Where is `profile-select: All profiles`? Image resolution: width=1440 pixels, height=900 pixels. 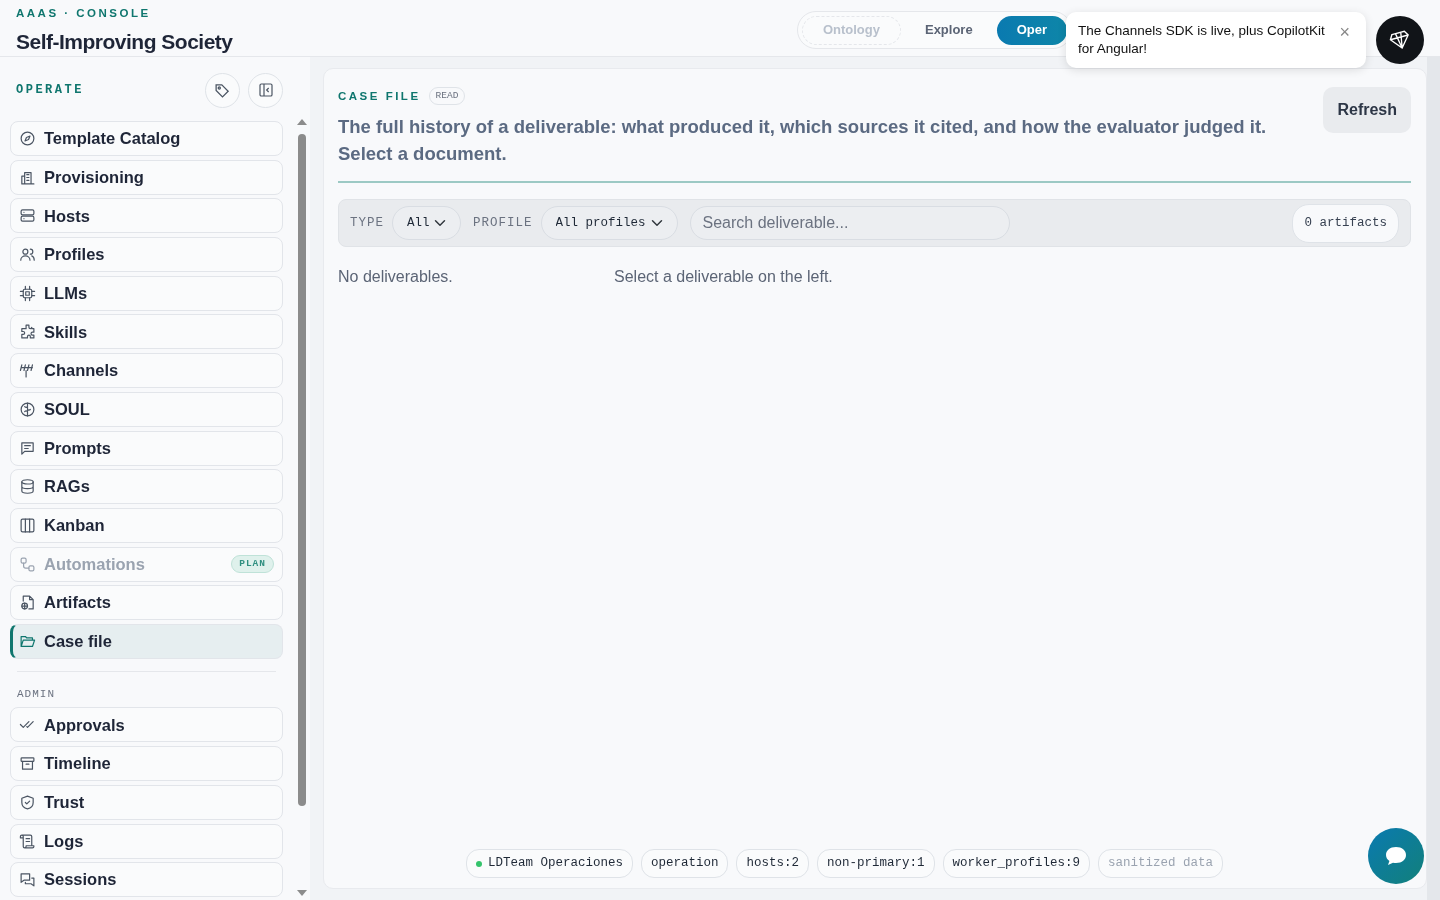
profile-select: All profiles is located at coordinates (609, 223).